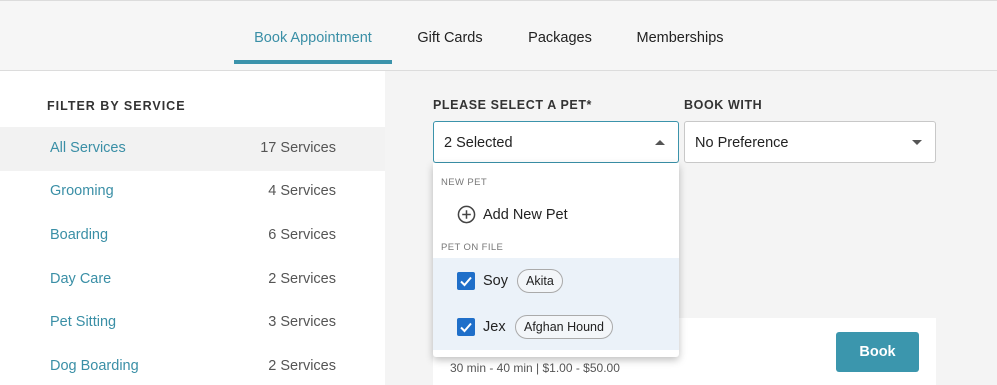 The image size is (997, 385). What do you see at coordinates (564, 327) in the screenshot?
I see `breed-chip: Afghan Hound` at bounding box center [564, 327].